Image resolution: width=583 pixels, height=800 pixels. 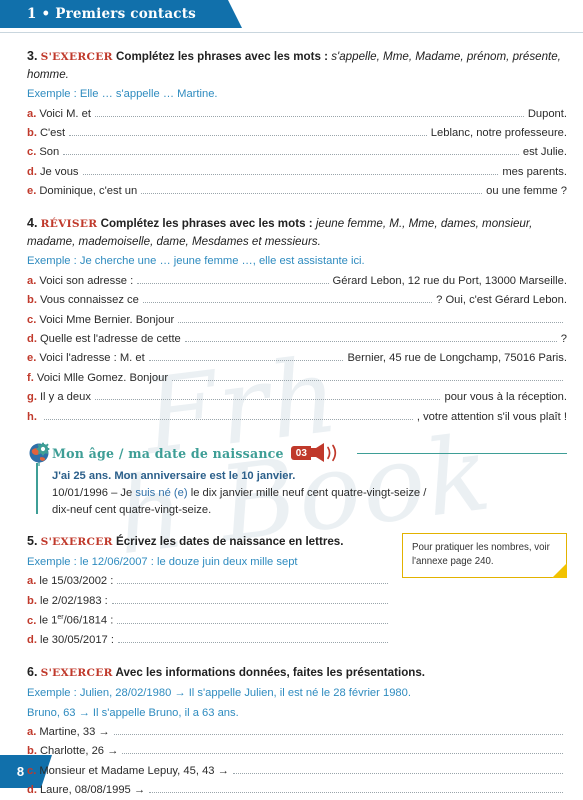 I want to click on item-text: Voici M. et, so click(x=65, y=113).